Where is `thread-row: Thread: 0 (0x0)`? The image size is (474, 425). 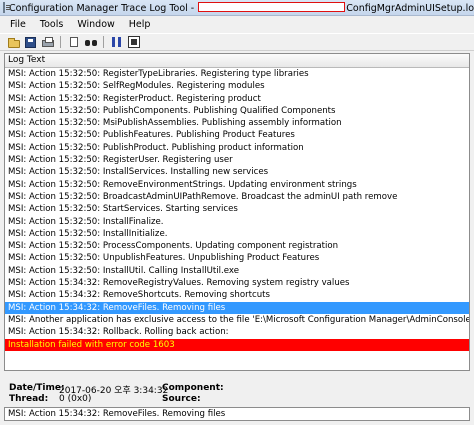
thread-row: Thread: 0 (0x0) is located at coordinates (84, 399).